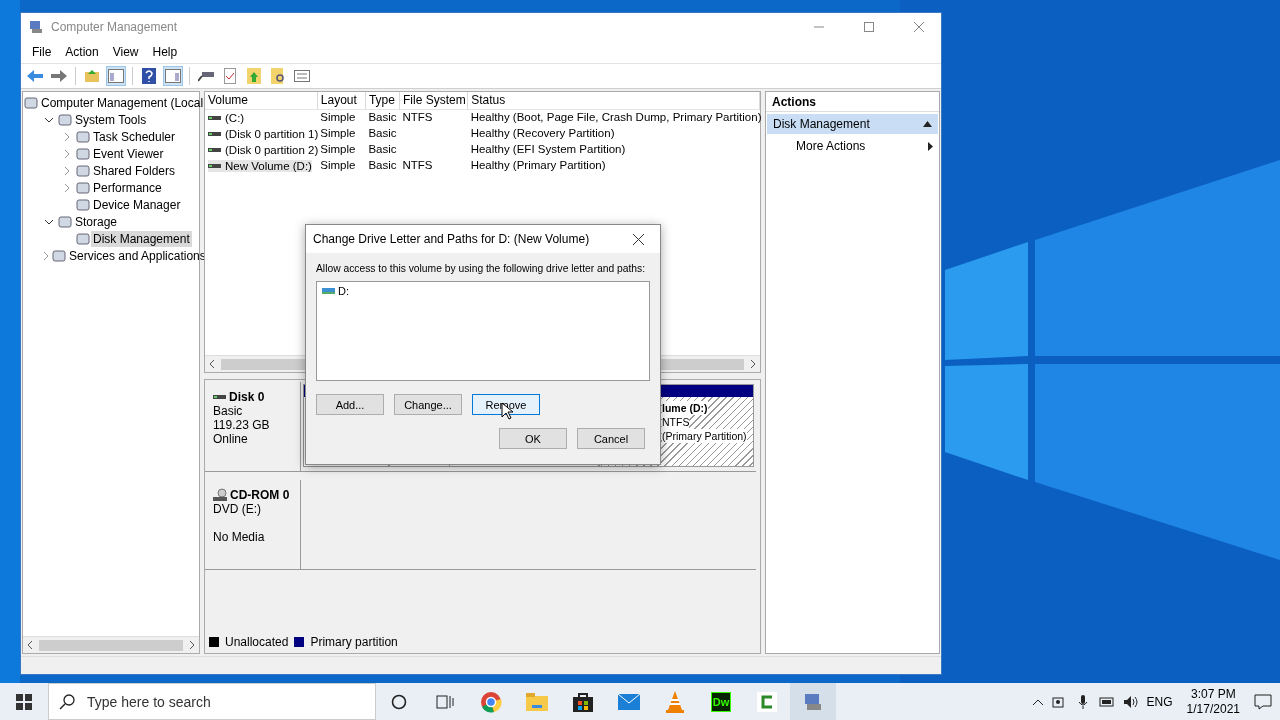  I want to click on tree-item: Disk Management, so click(141, 238).